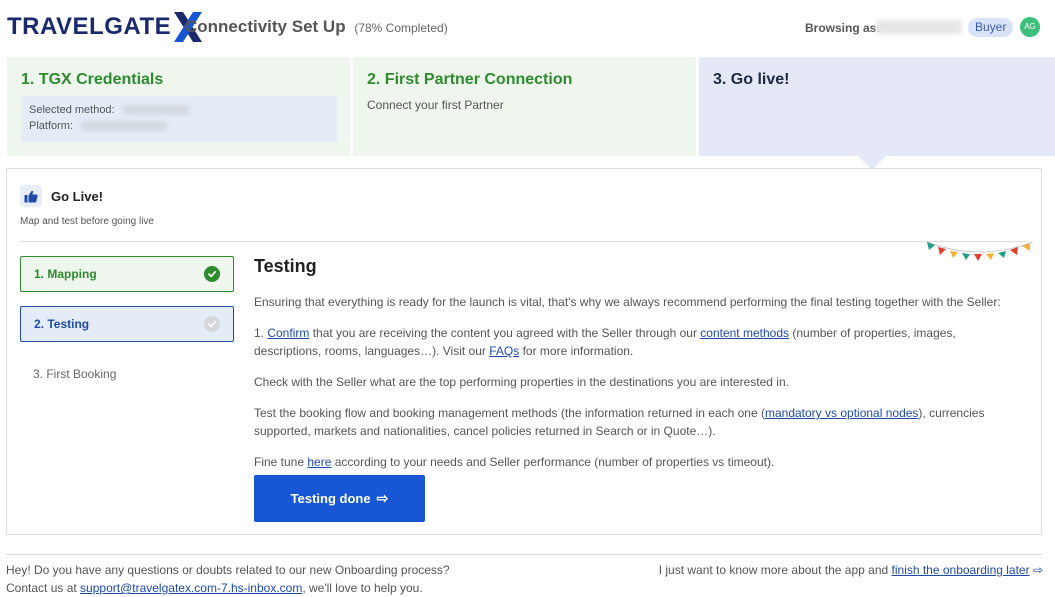 This screenshot has height=597, width=1055. Describe the element at coordinates (919, 27) in the screenshot. I see `organization-name-redacted` at that location.